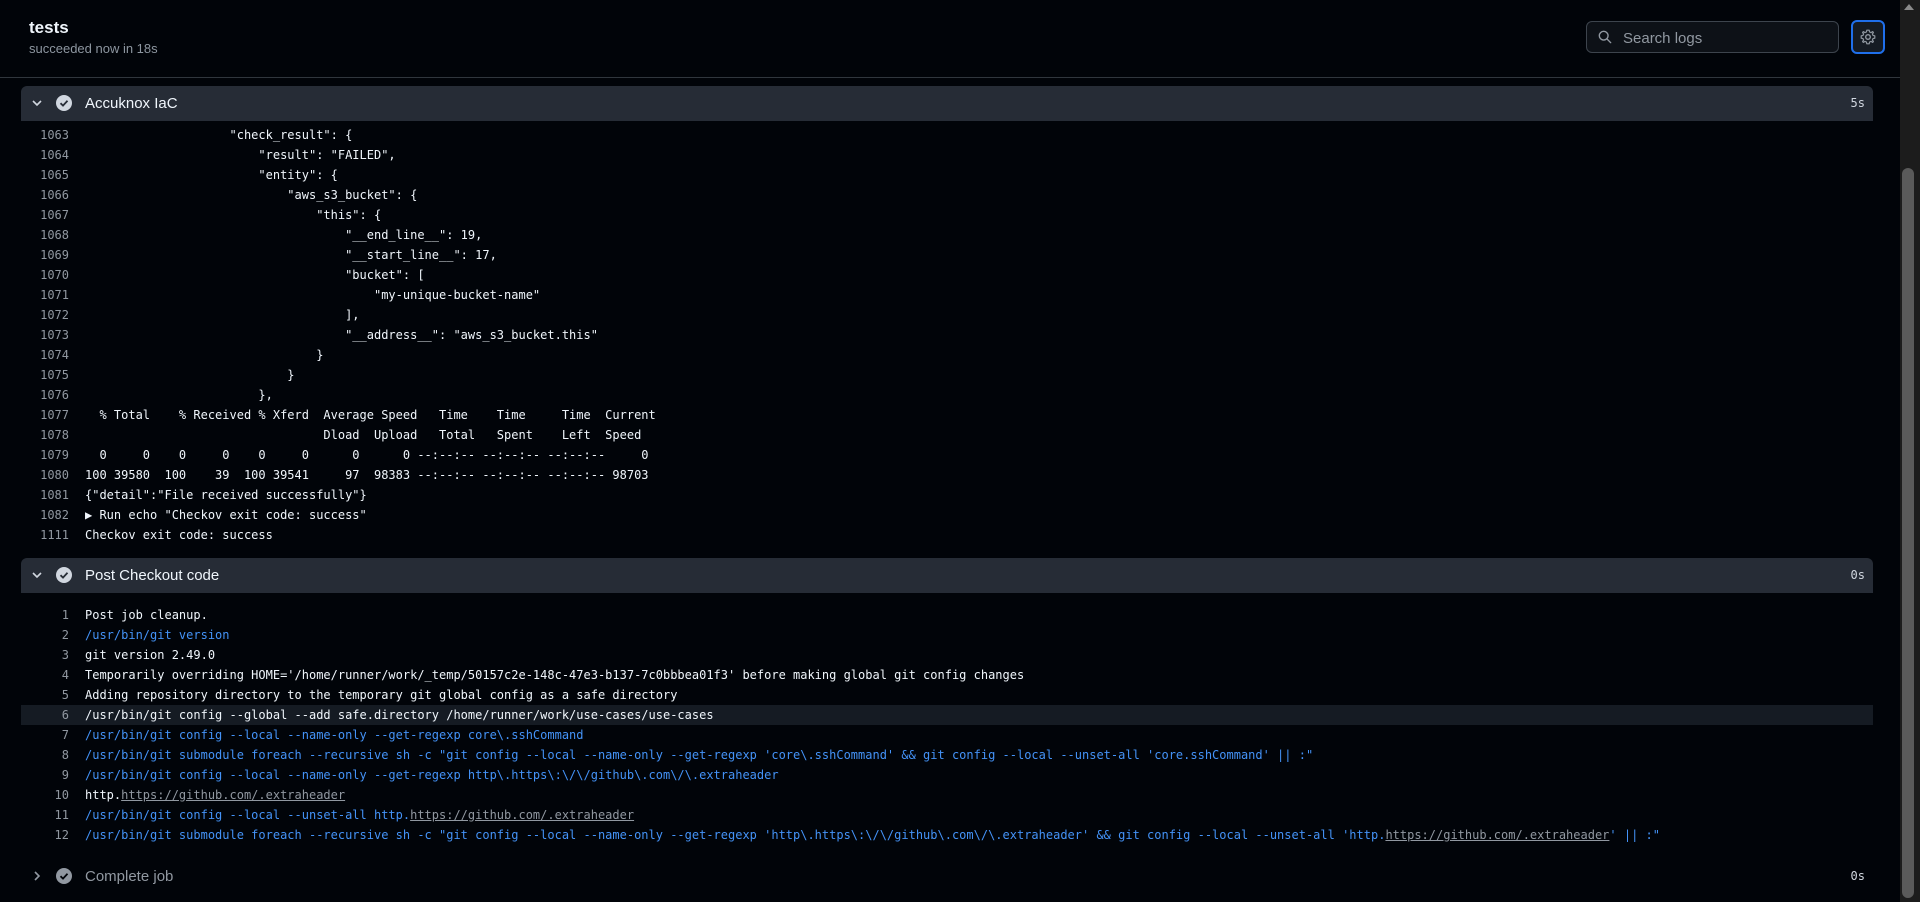 Image resolution: width=1920 pixels, height=902 pixels. I want to click on line-number: 1072, so click(45, 315).